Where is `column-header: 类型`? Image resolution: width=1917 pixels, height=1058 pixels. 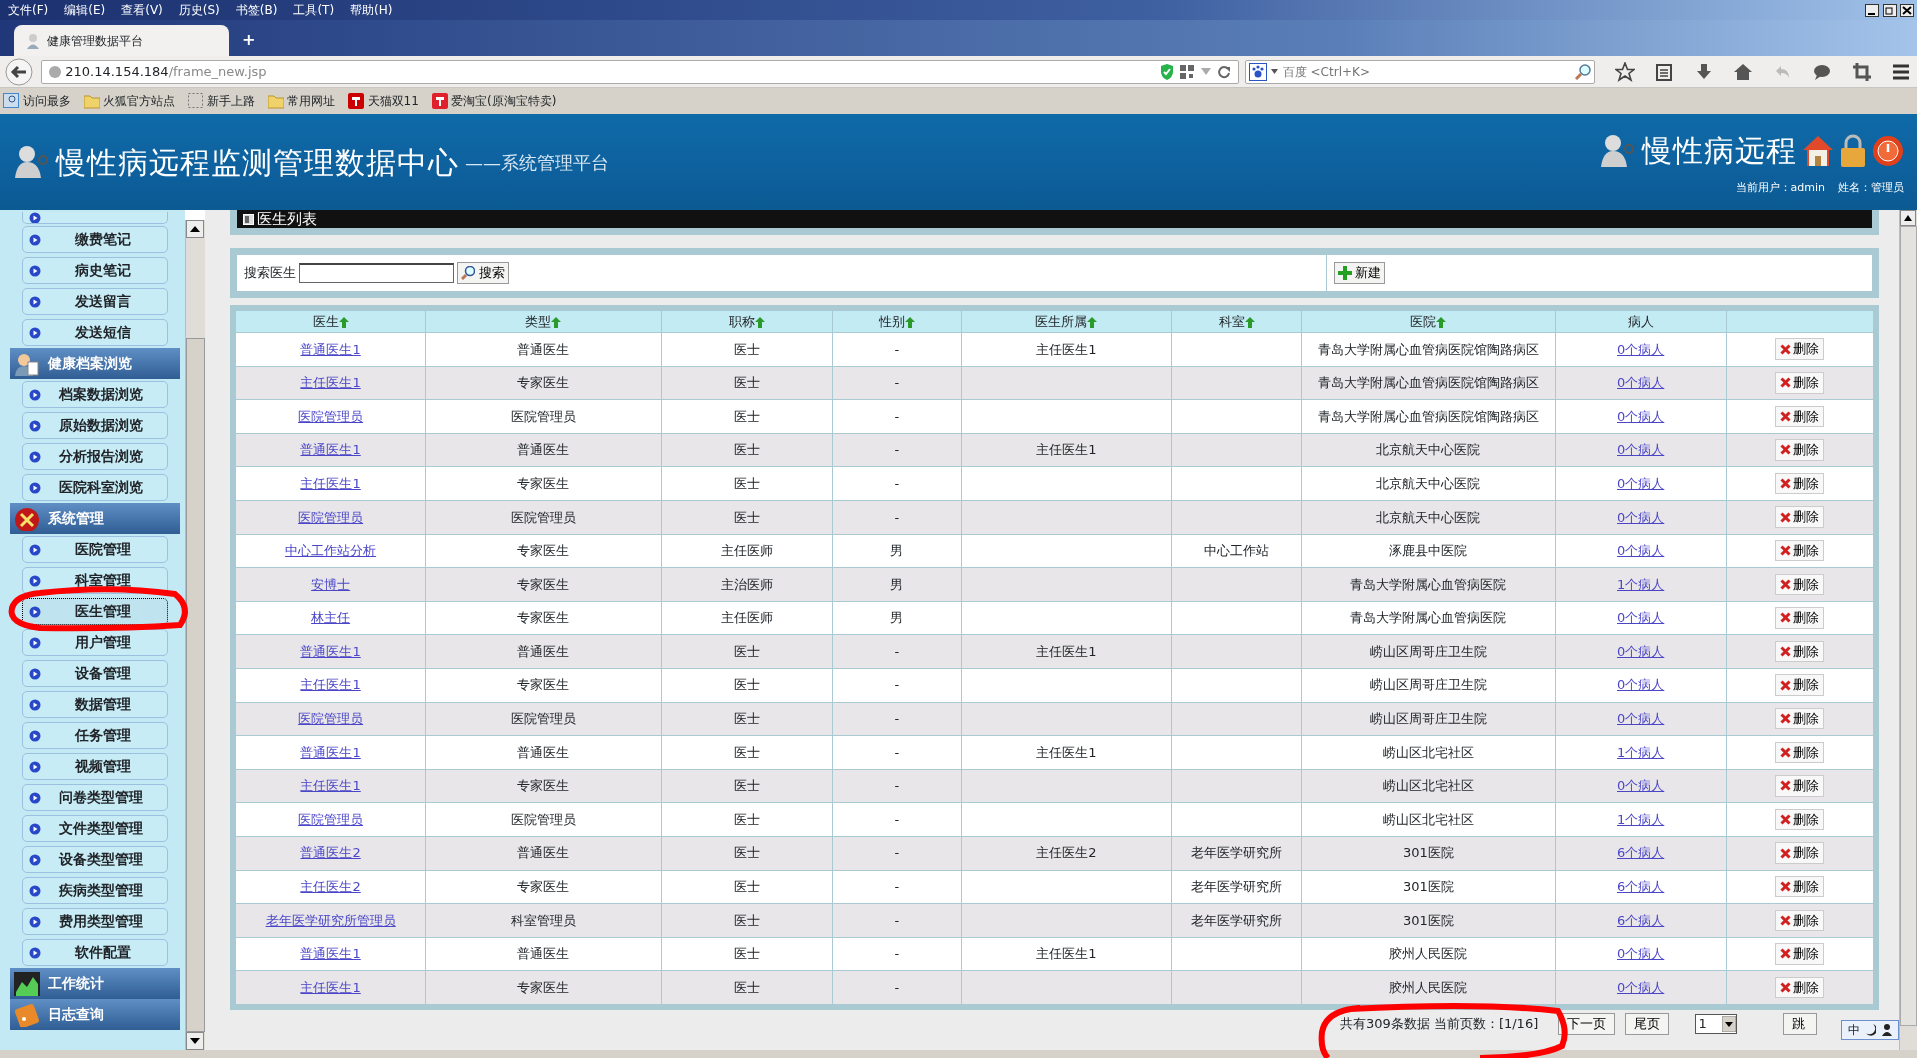 column-header: 类型 is located at coordinates (543, 321).